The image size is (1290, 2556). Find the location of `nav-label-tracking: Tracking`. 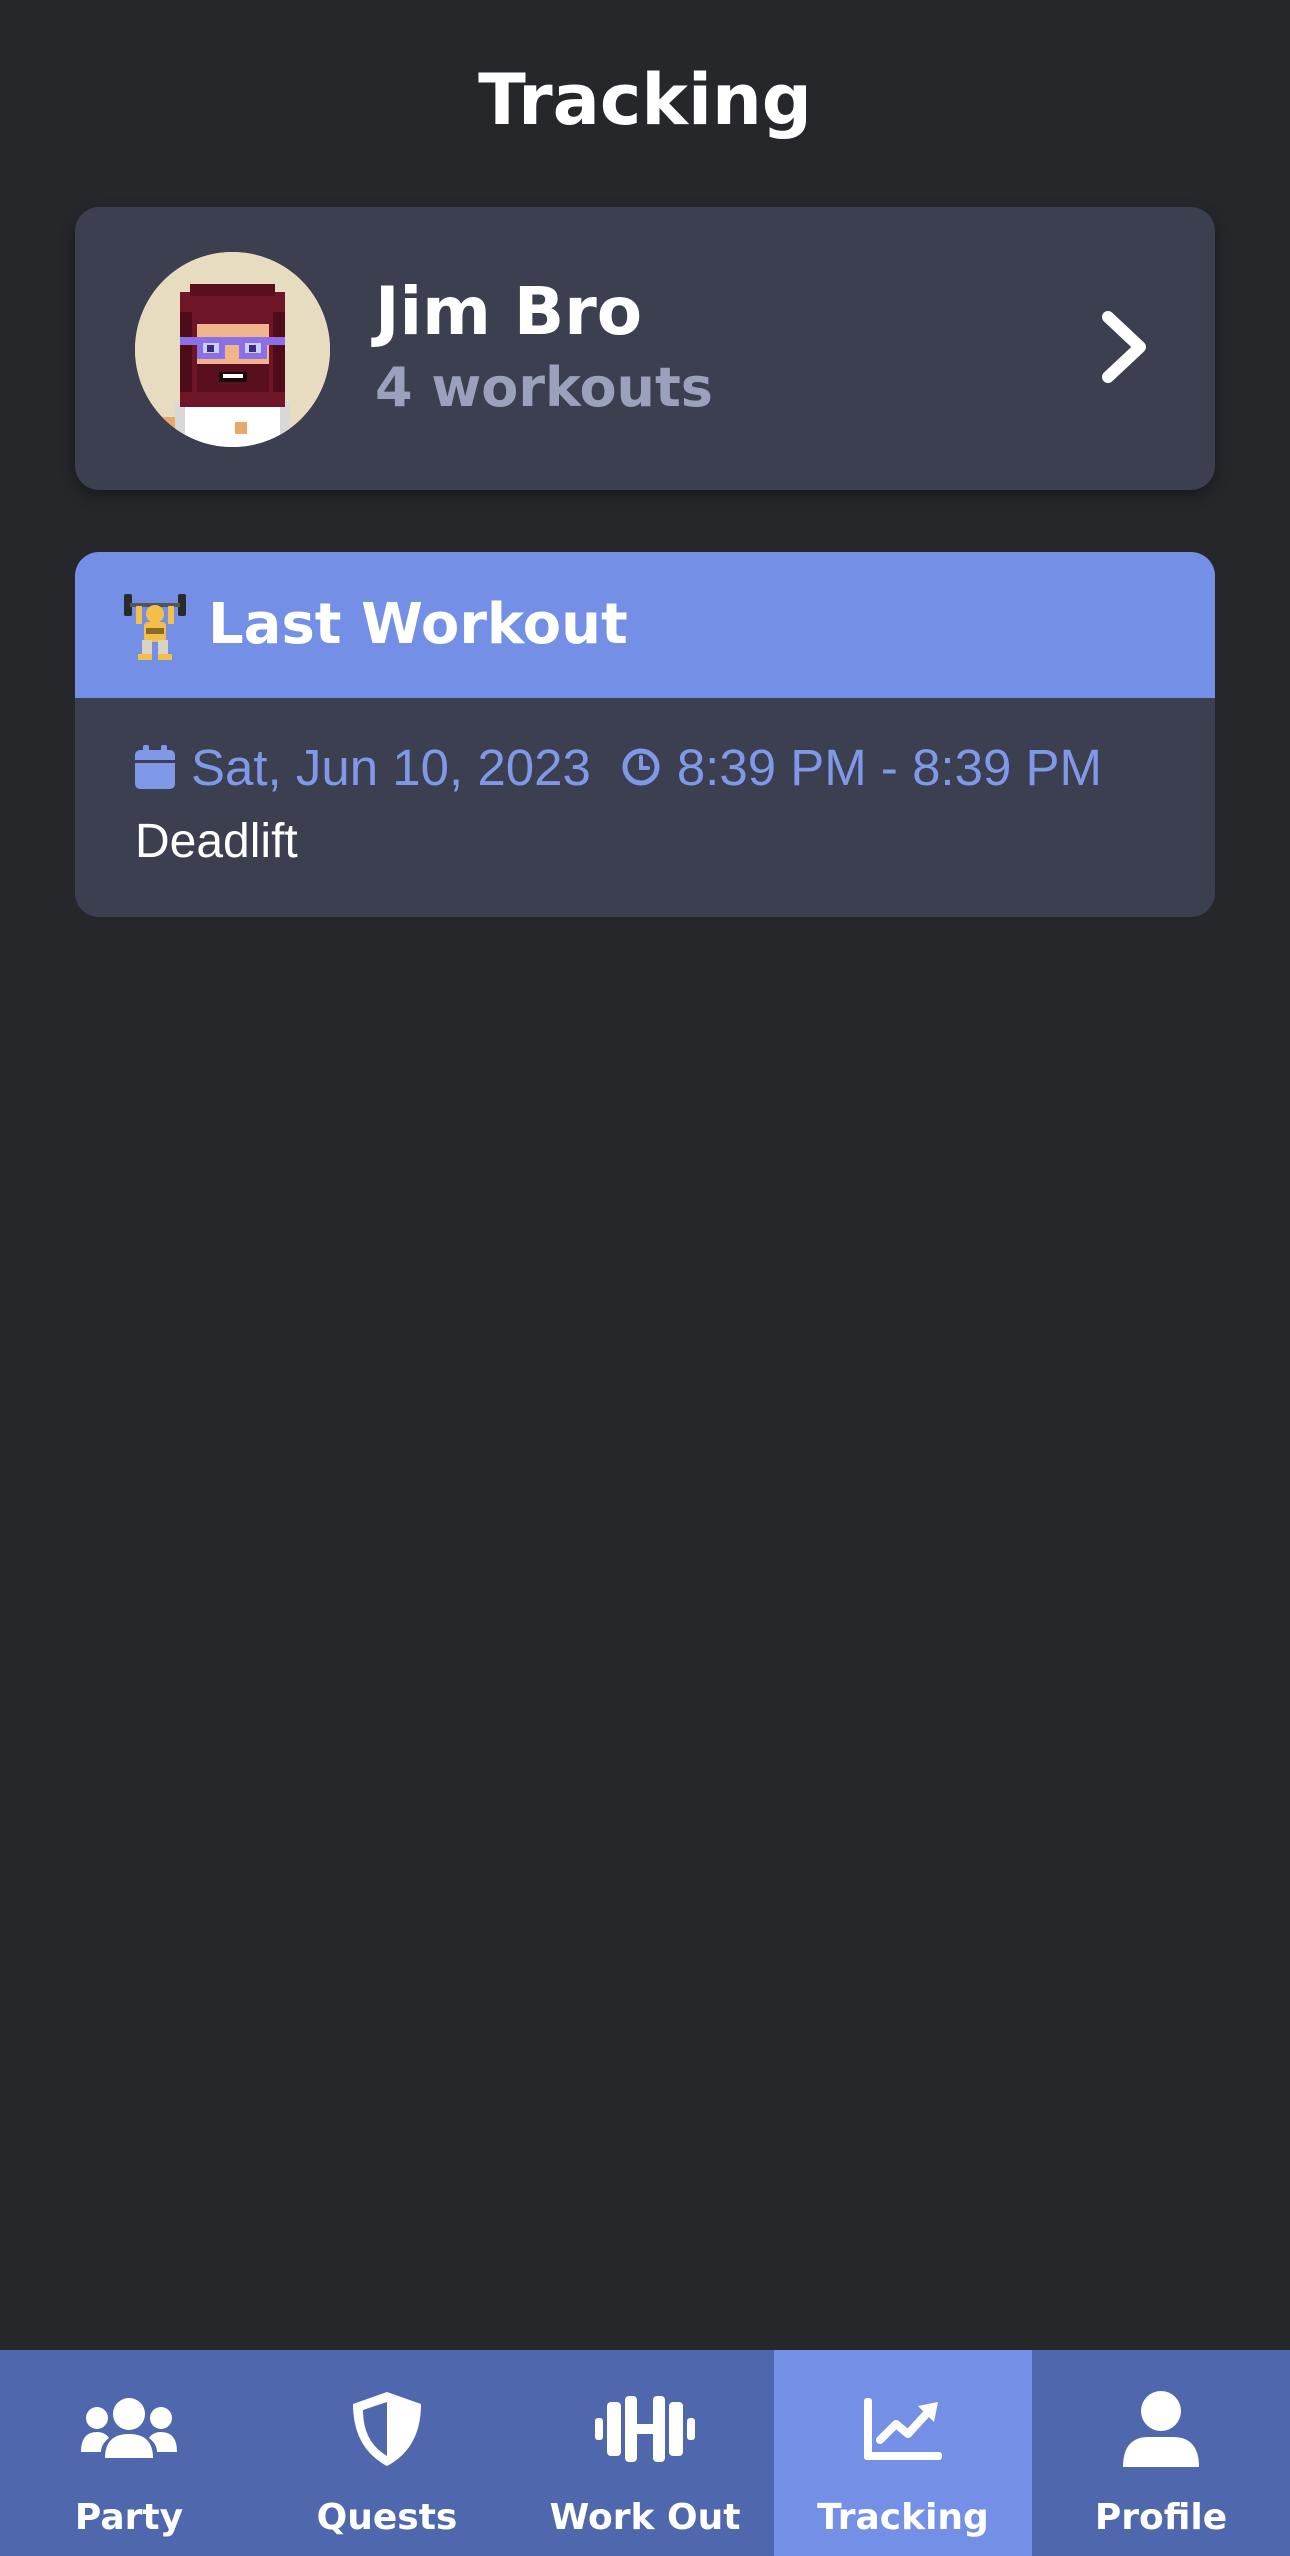

nav-label-tracking: Tracking is located at coordinates (903, 2517).